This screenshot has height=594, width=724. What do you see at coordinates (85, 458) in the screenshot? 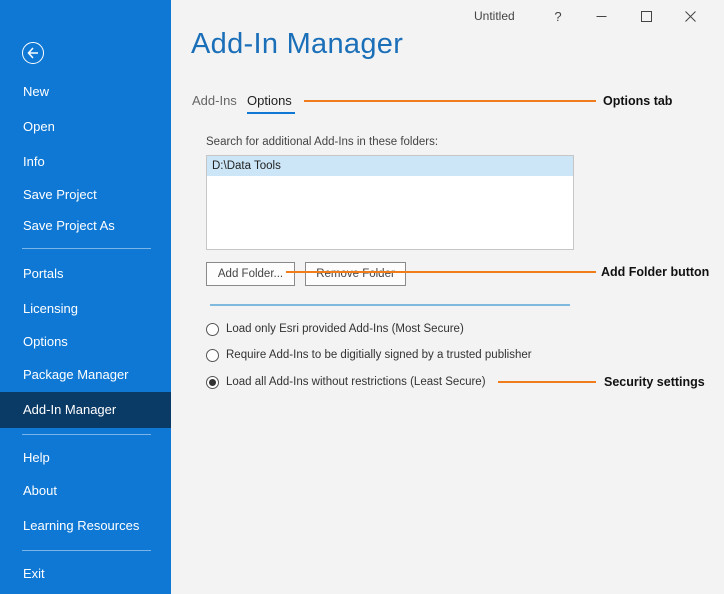
I see `sidebar-item-help: Help` at bounding box center [85, 458].